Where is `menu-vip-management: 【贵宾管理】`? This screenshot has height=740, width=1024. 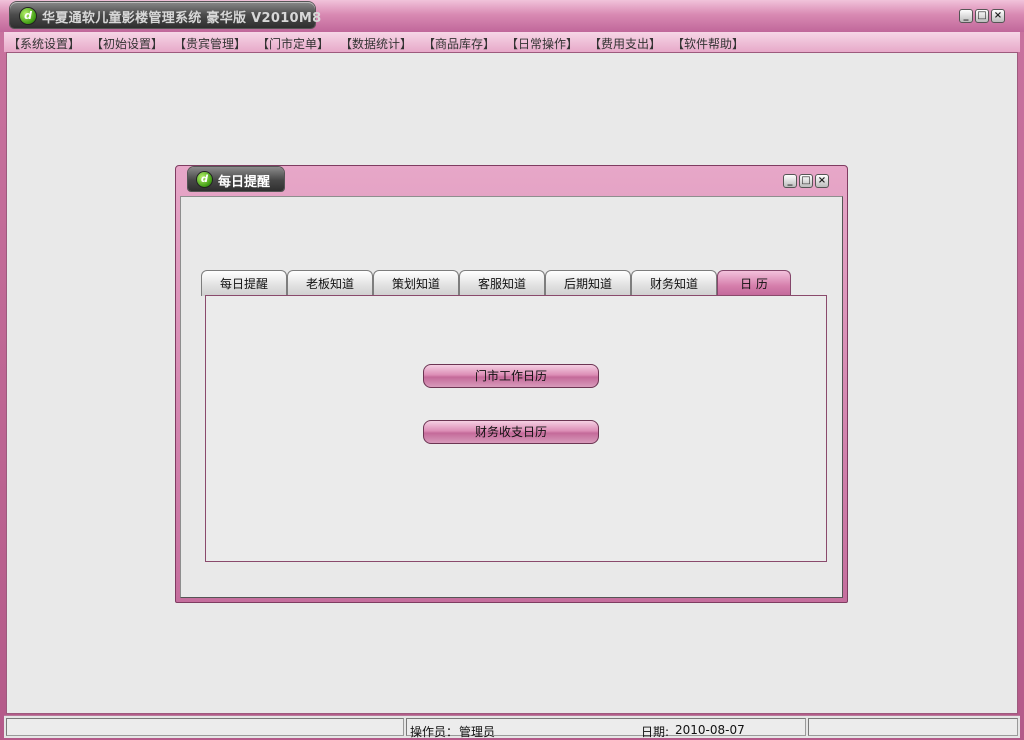 menu-vip-management: 【贵宾管理】 is located at coordinates (210, 43).